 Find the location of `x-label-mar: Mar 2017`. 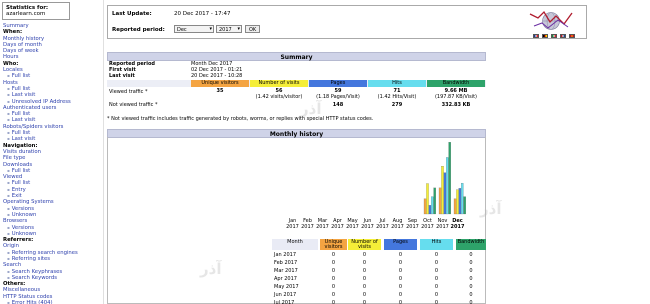

x-label-mar: Mar 2017 is located at coordinates (322, 224).